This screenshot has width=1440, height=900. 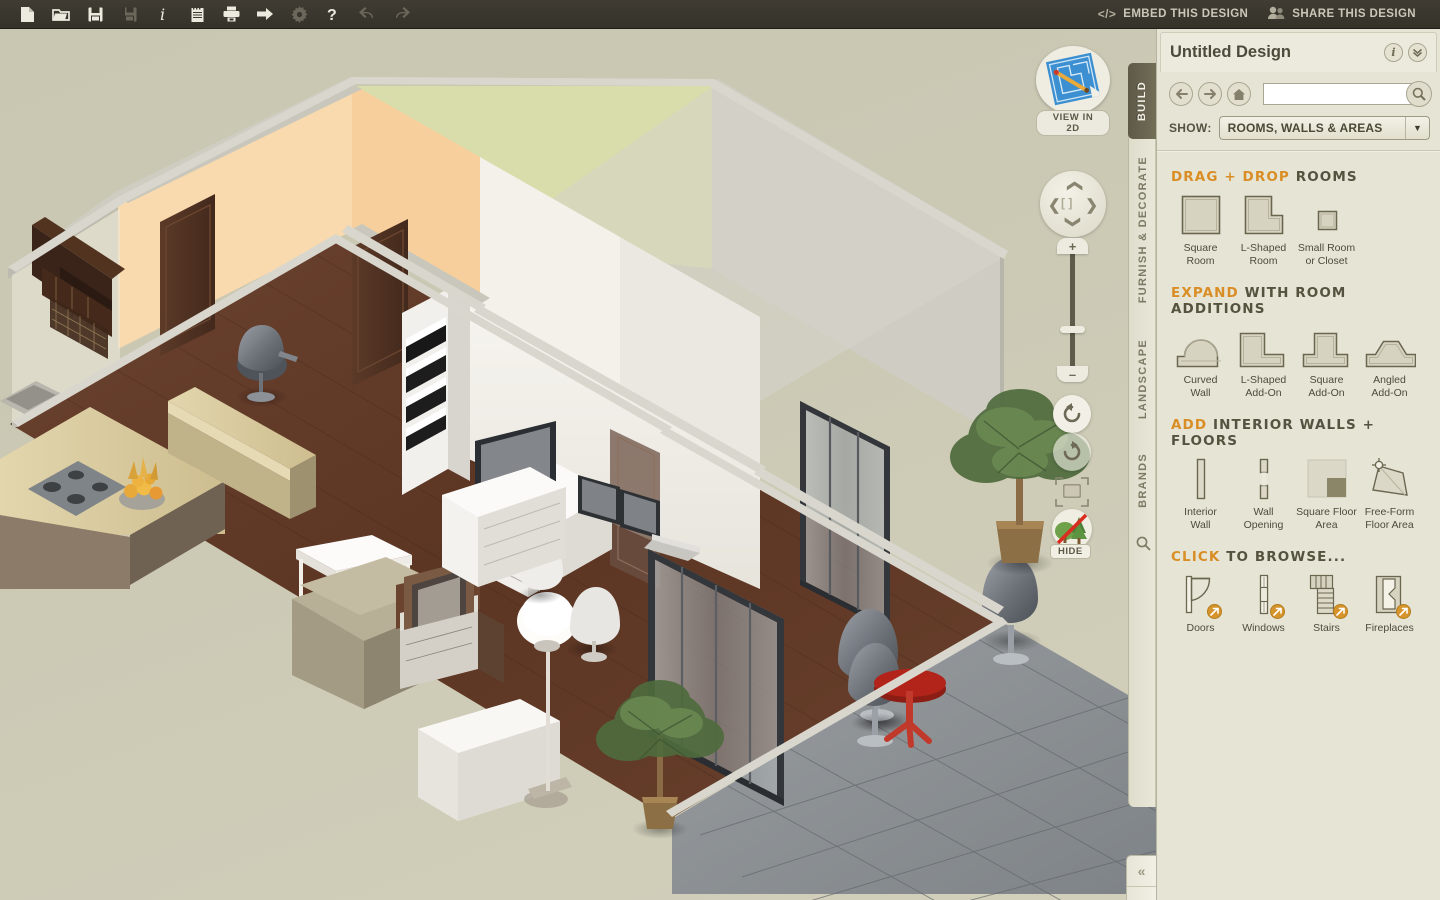 I want to click on item-l-shaped-room: L-Shaped Room, so click(x=1263, y=230).